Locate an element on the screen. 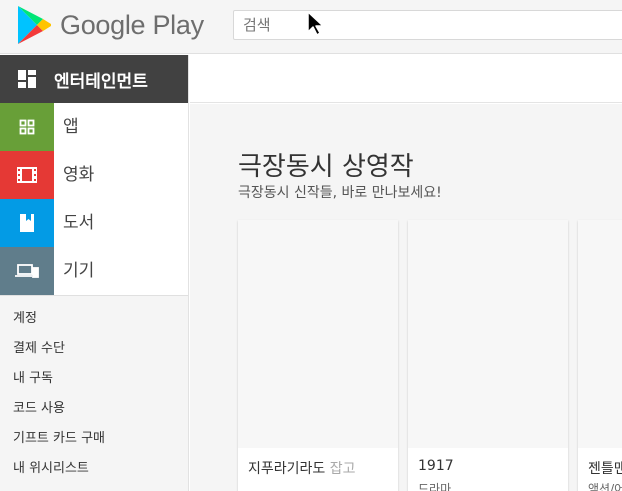  sidebar-item-label: 엔터테인먼트 is located at coordinates (101, 81).